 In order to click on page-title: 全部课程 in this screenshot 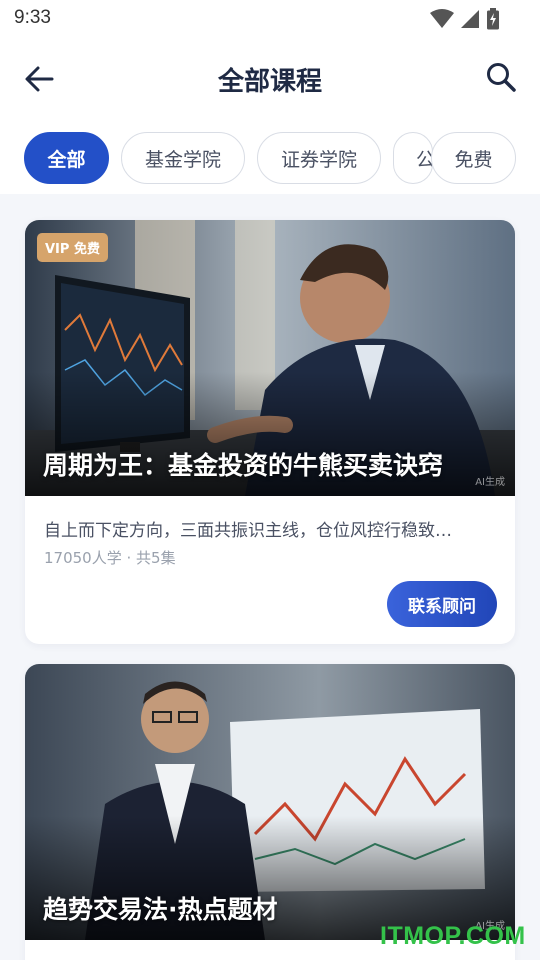, I will do `click(269, 82)`.